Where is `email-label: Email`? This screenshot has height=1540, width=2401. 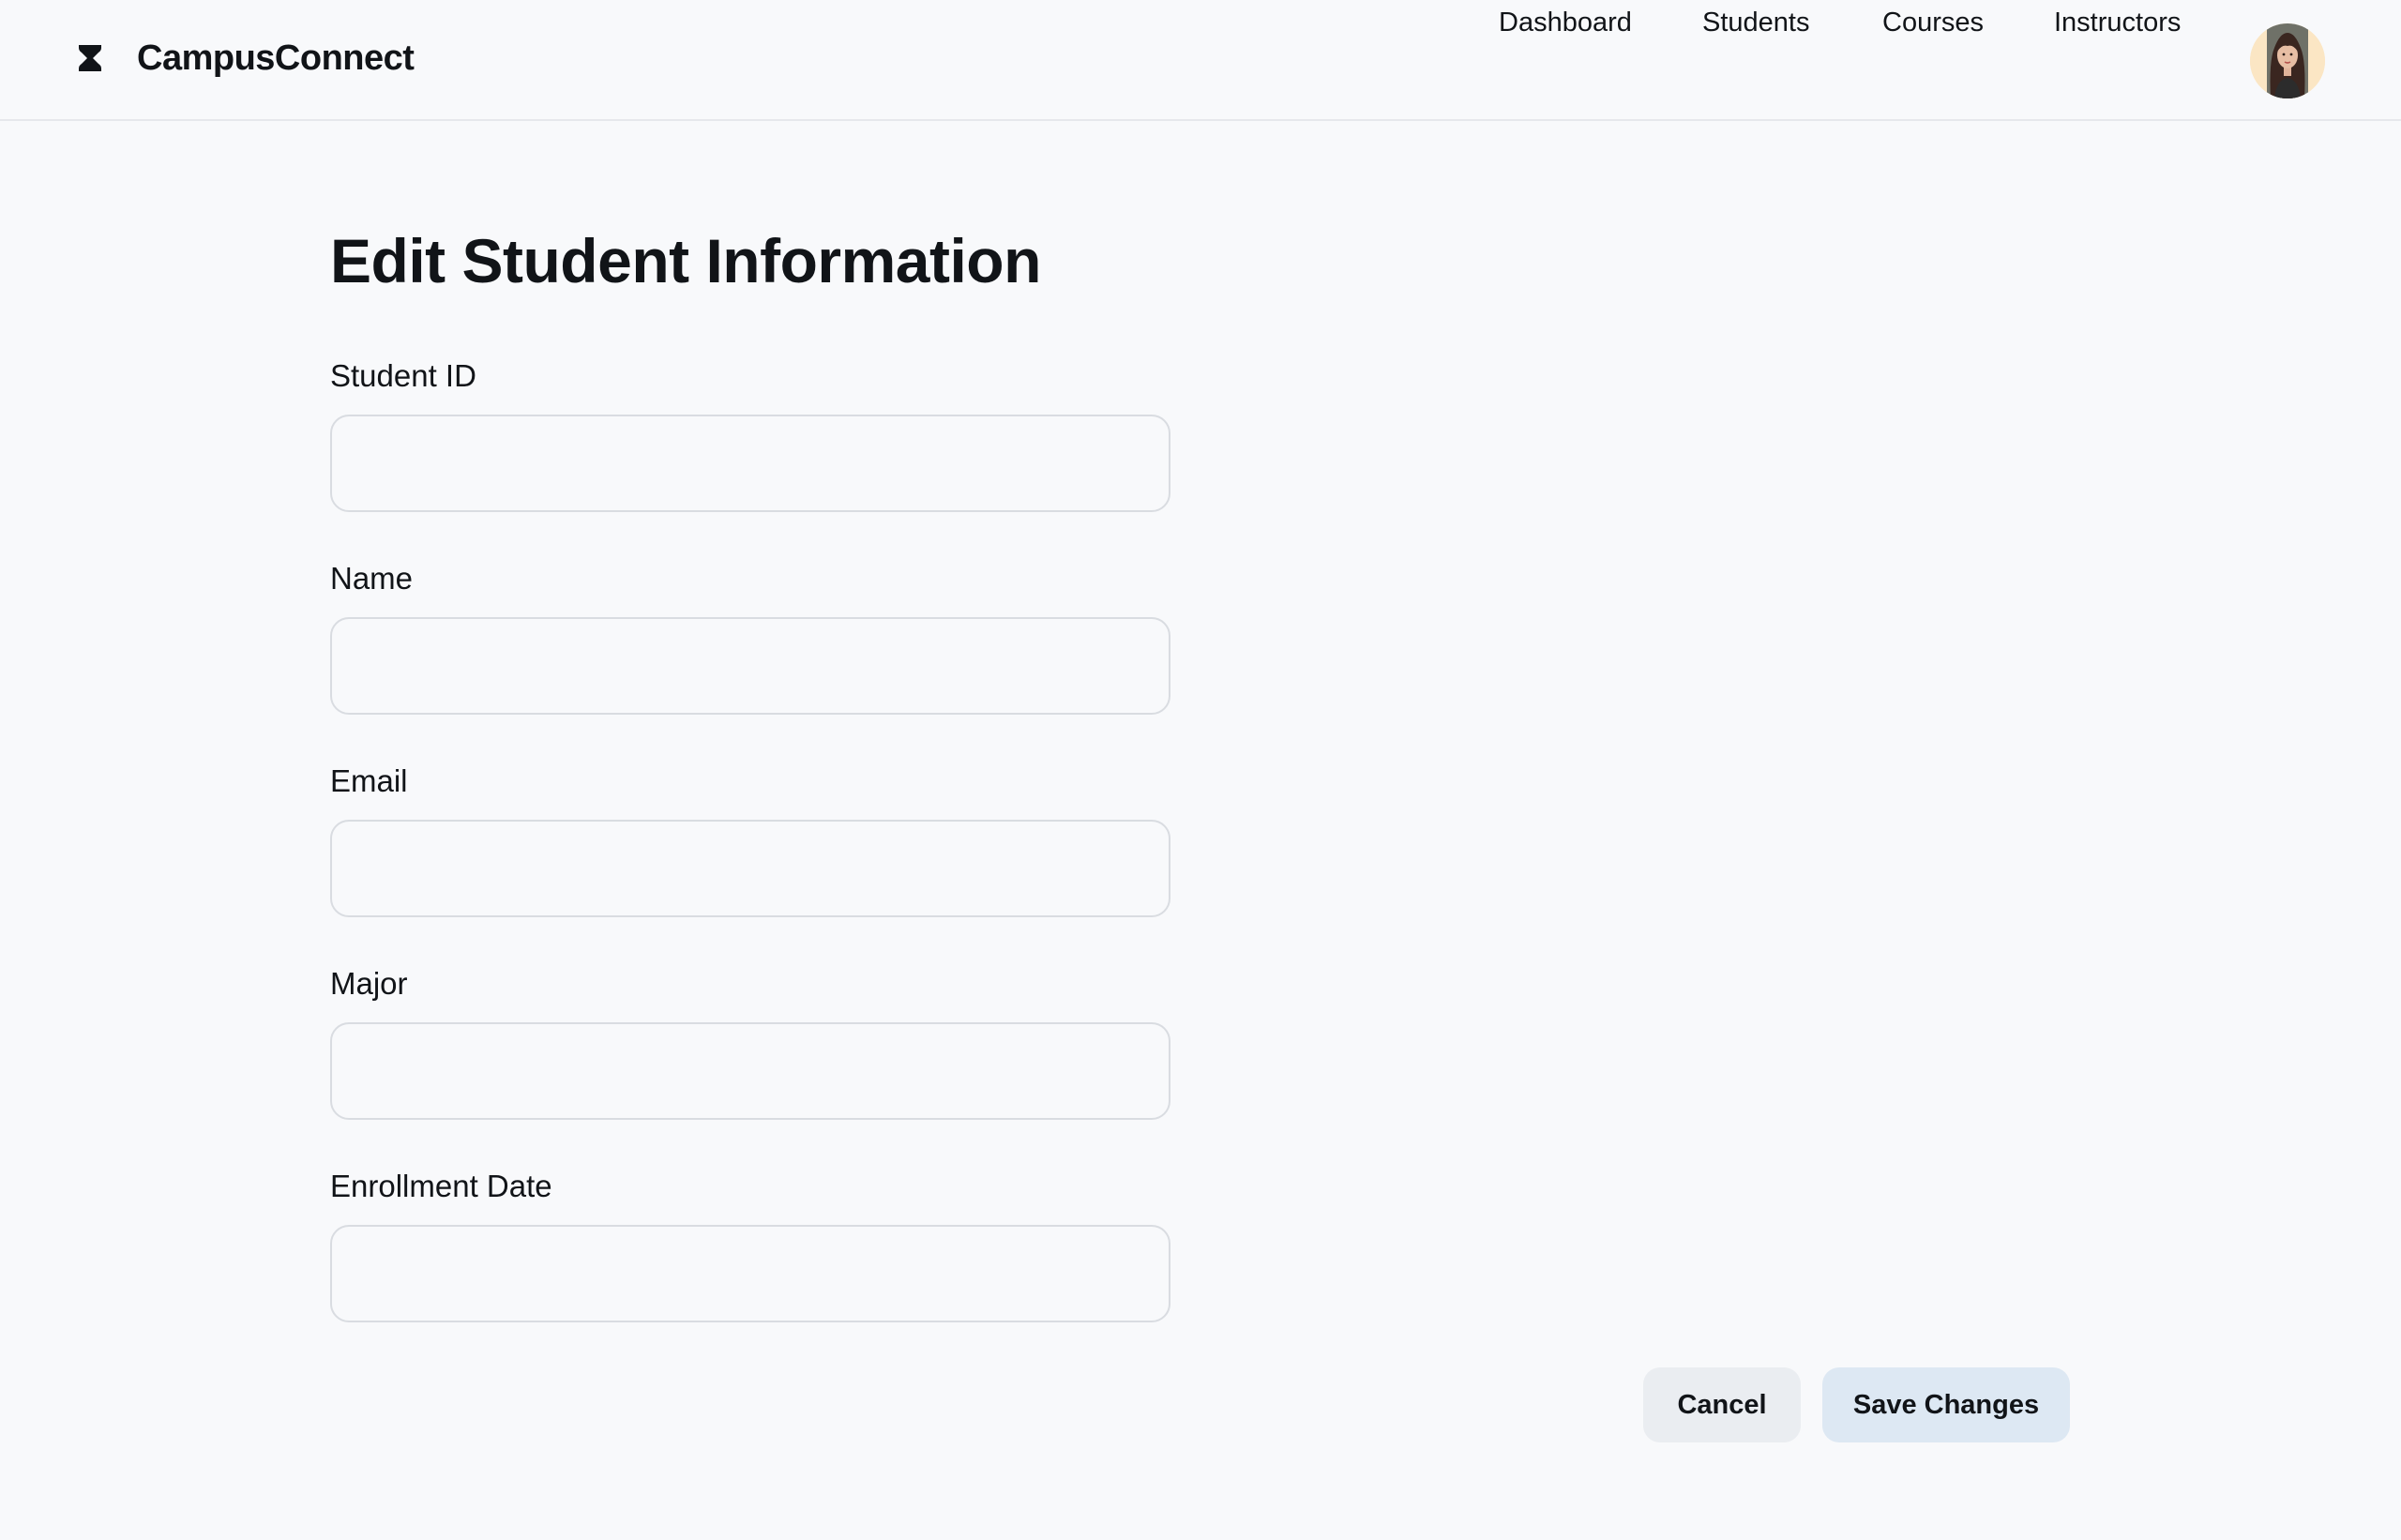
email-label: Email is located at coordinates (369, 780).